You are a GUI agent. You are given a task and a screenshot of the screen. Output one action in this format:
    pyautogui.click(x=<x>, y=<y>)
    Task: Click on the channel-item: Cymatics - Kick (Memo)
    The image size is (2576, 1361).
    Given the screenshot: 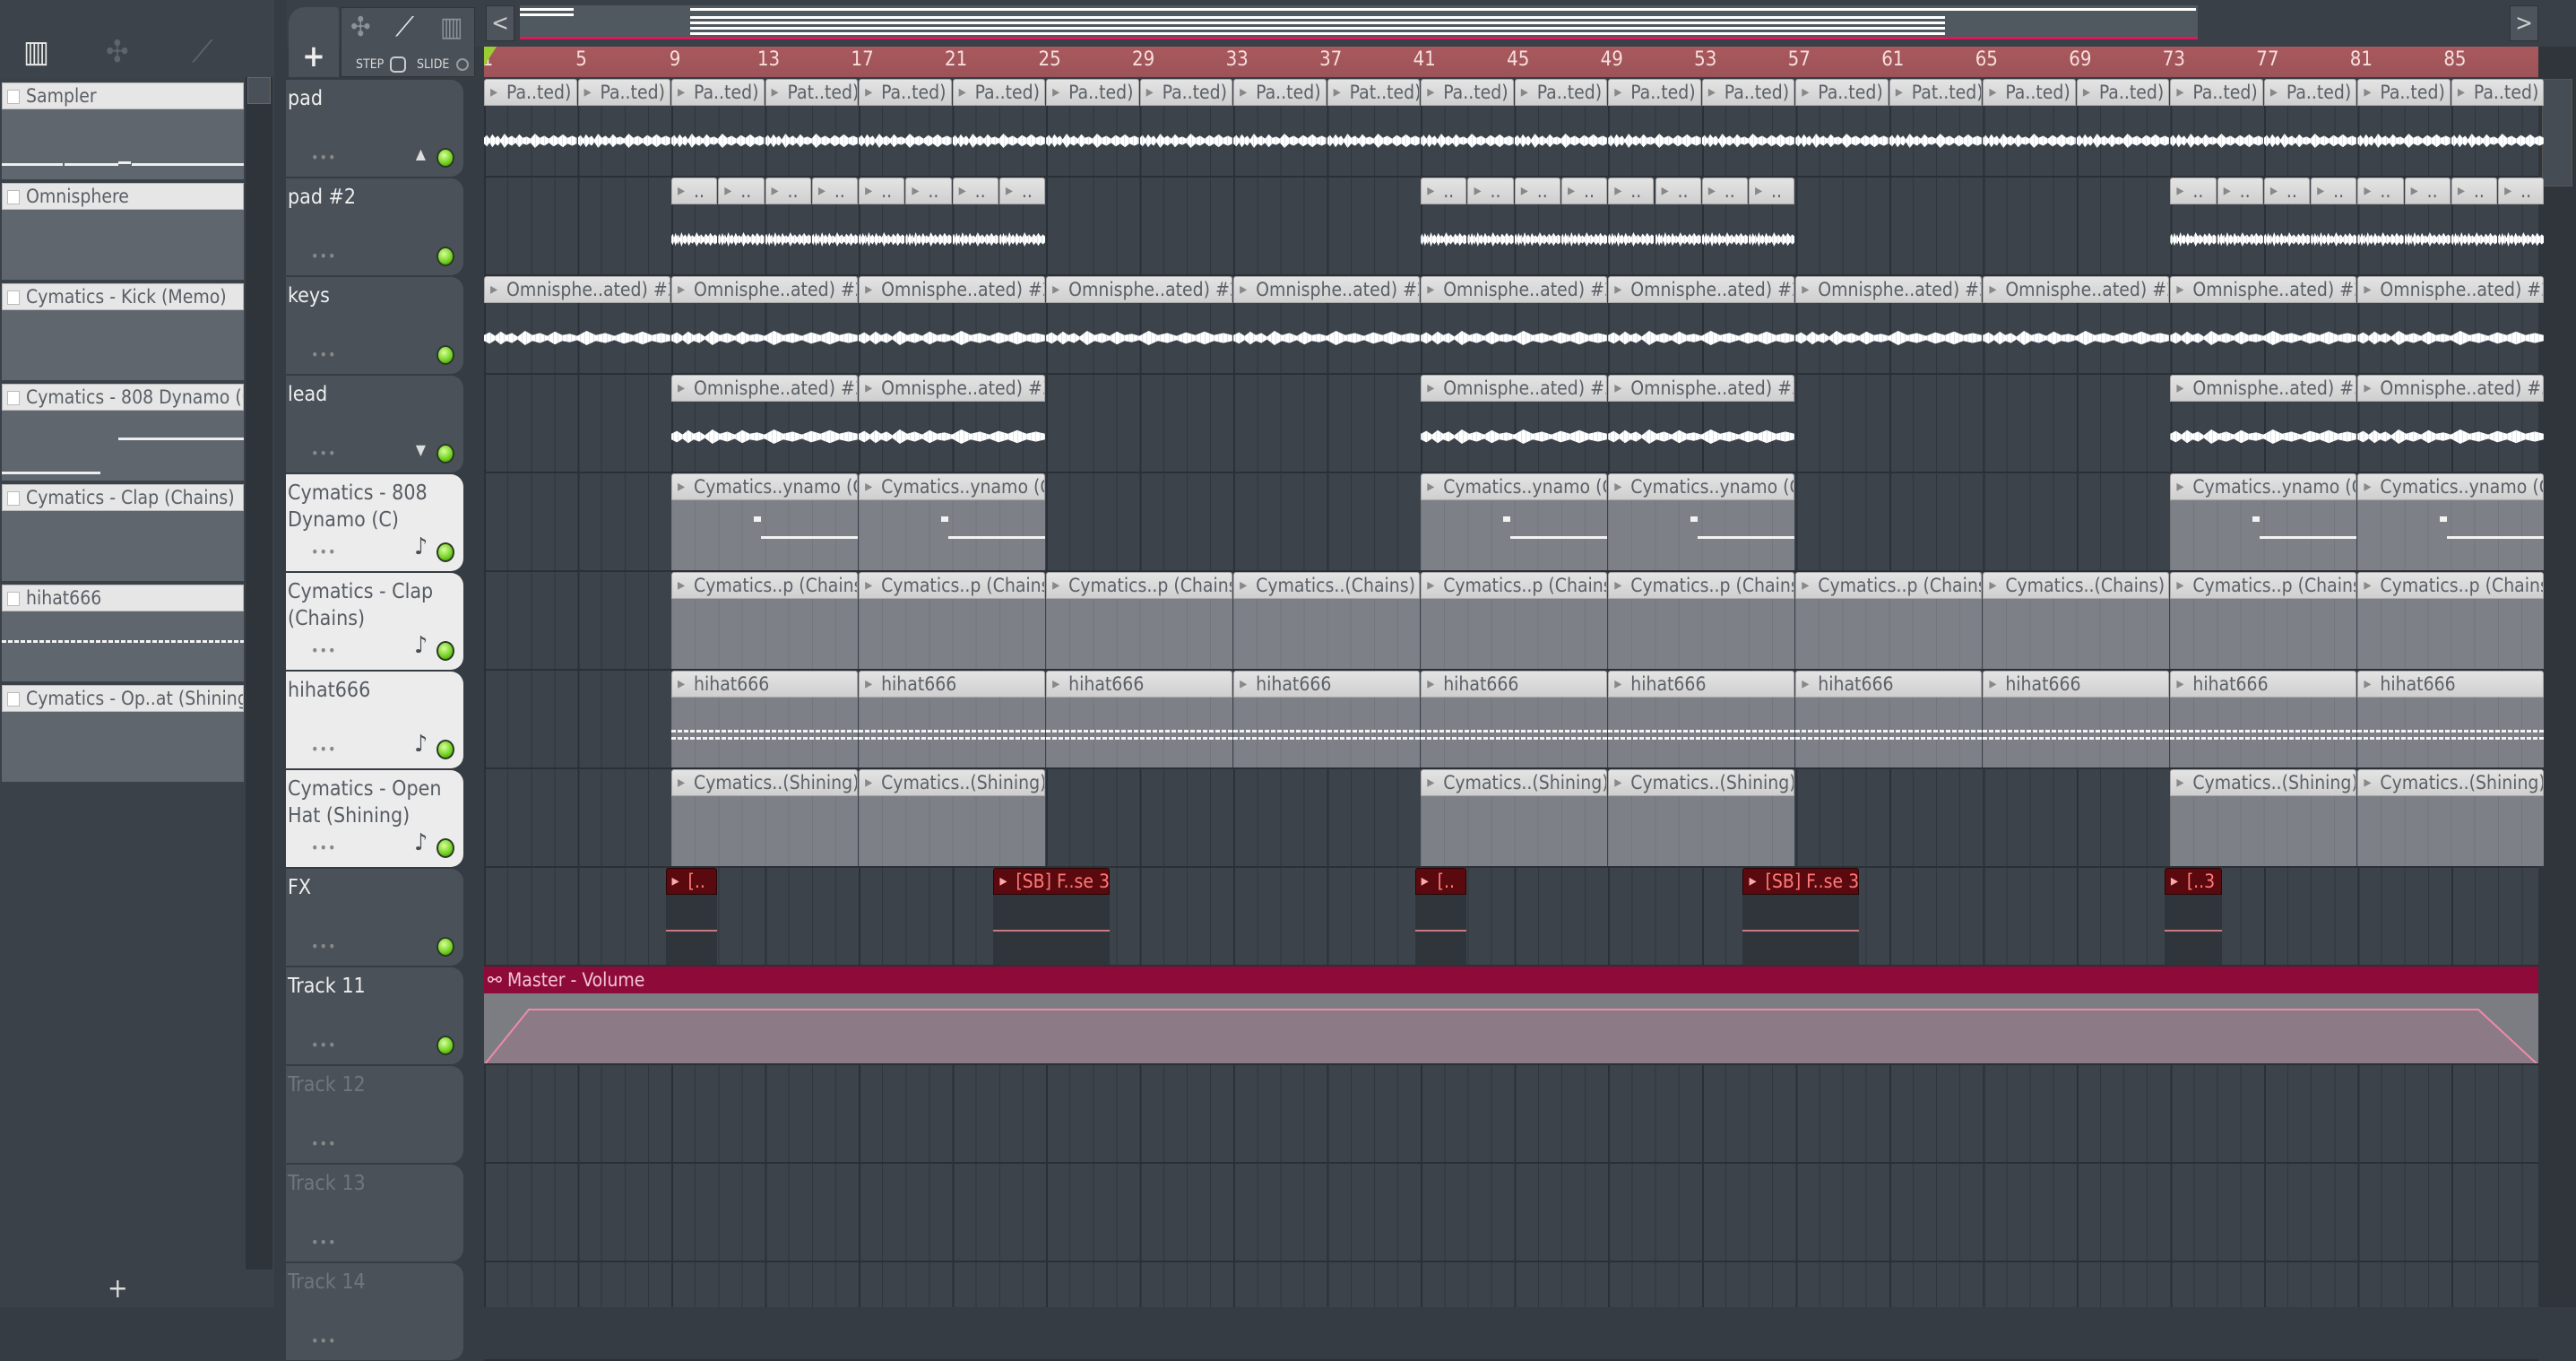 What is the action you would take?
    pyautogui.click(x=123, y=331)
    